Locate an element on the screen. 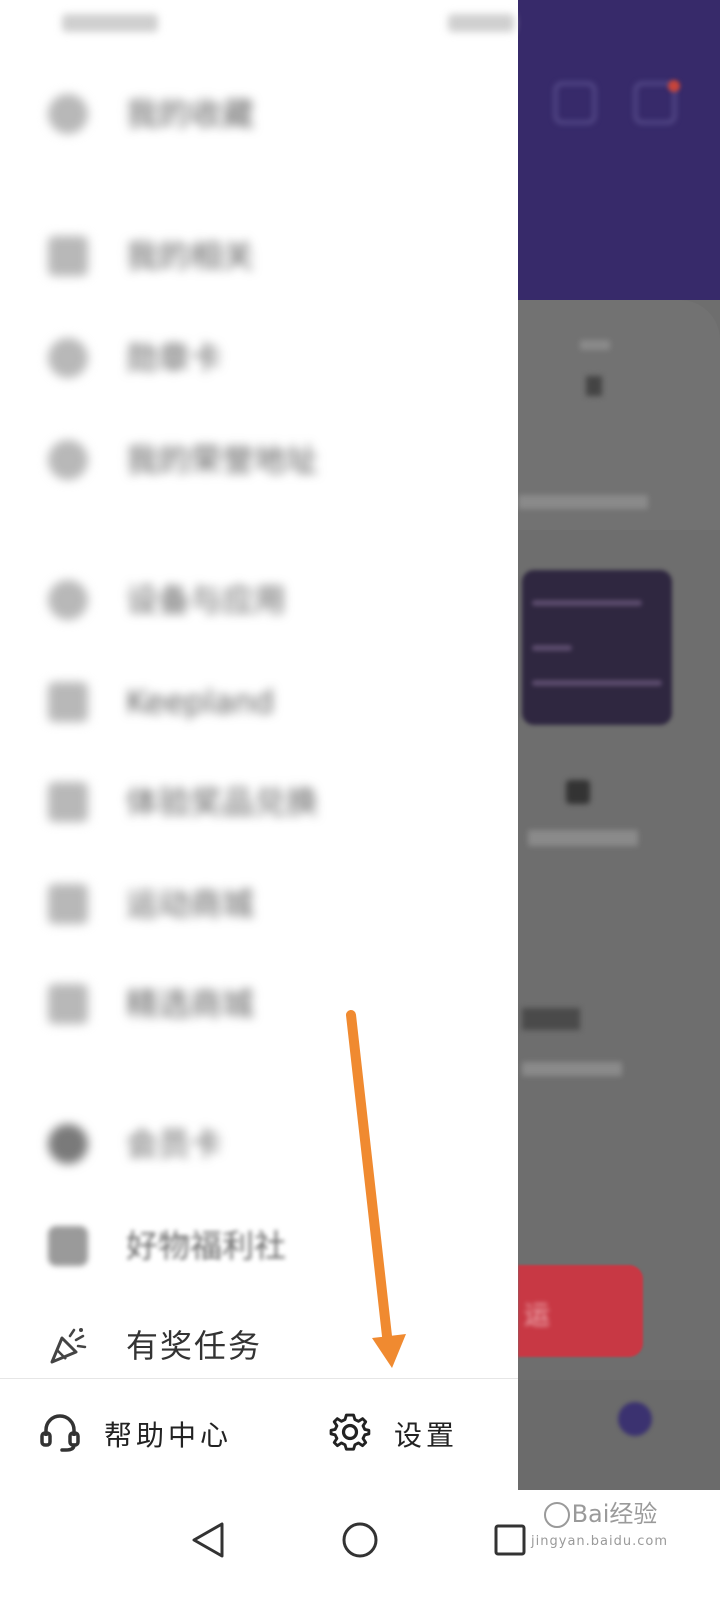 The height and width of the screenshot is (1600, 720). menu-item-devices: 设备与应用 is located at coordinates (259, 598).